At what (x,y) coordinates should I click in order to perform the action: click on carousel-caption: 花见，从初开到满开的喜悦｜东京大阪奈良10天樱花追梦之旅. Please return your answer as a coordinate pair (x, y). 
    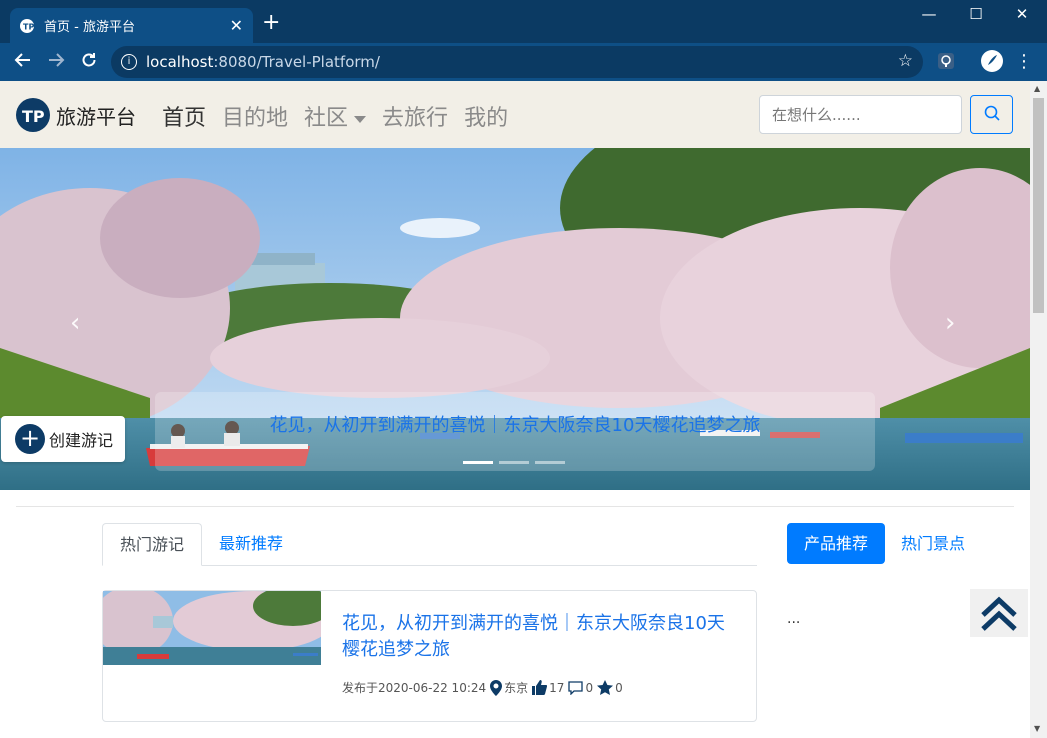
    Looking at the image, I should click on (515, 424).